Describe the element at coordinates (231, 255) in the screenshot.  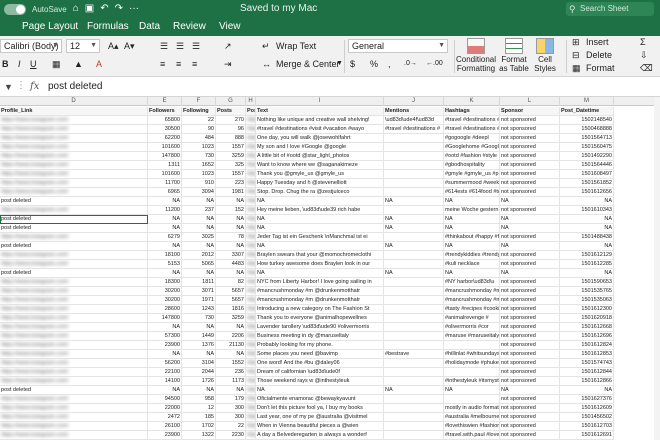
I see `table-cell: 3307` at that location.